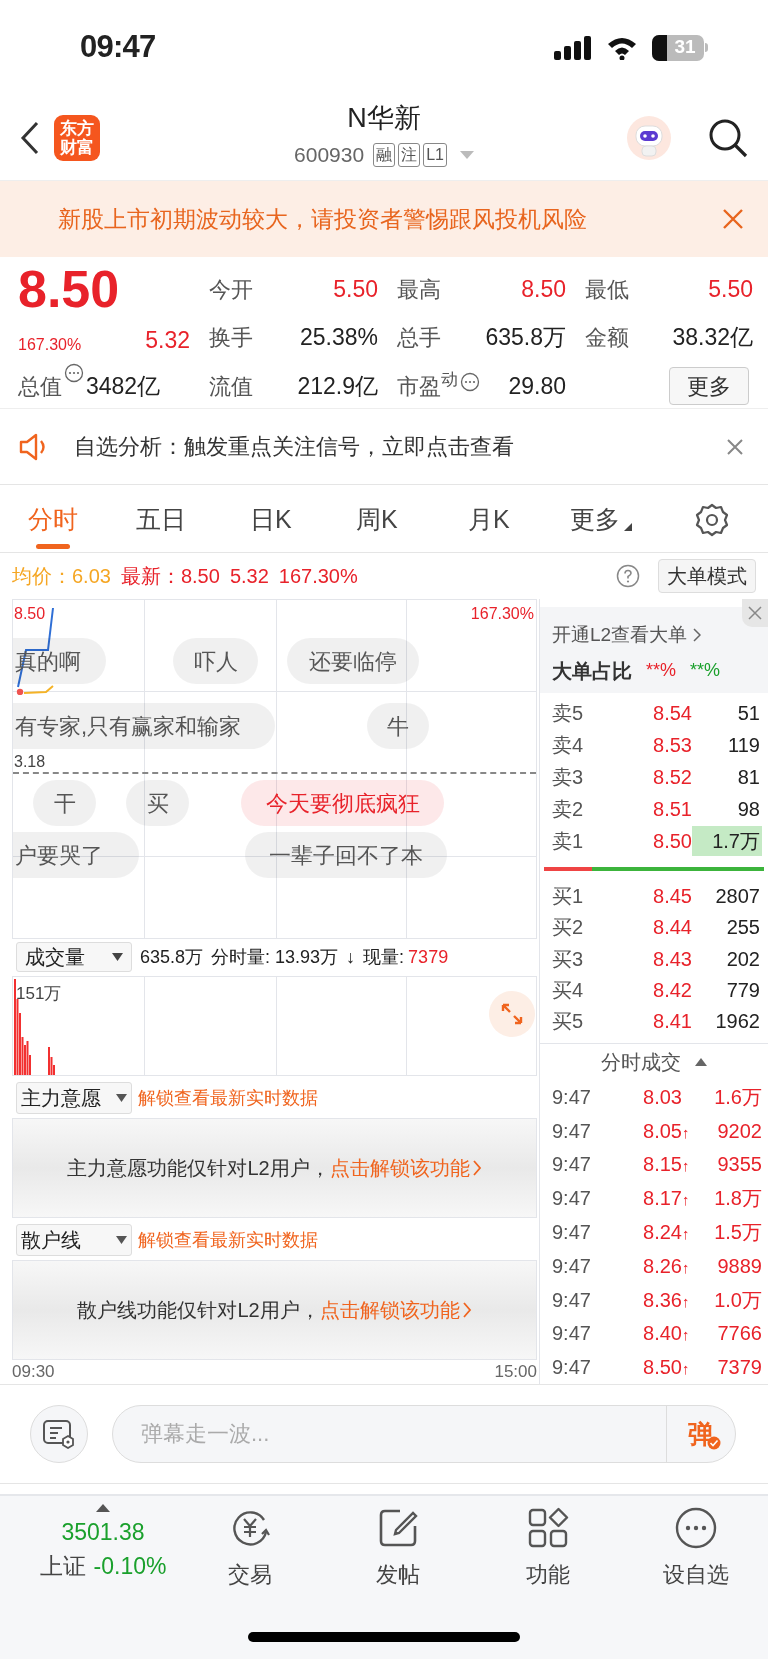 The height and width of the screenshot is (1663, 768). I want to click on order-level-label: 卖4, so click(568, 745).